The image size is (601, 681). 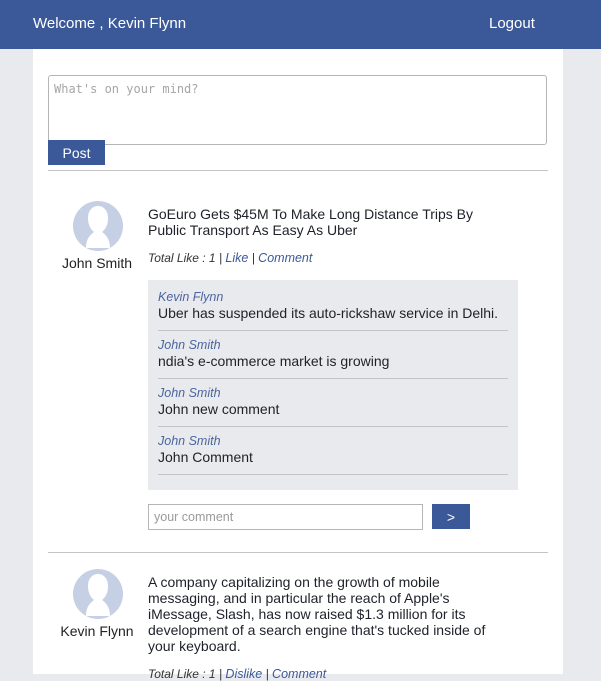 What do you see at coordinates (243, 674) in the screenshot?
I see `dislike-link: Dislike` at bounding box center [243, 674].